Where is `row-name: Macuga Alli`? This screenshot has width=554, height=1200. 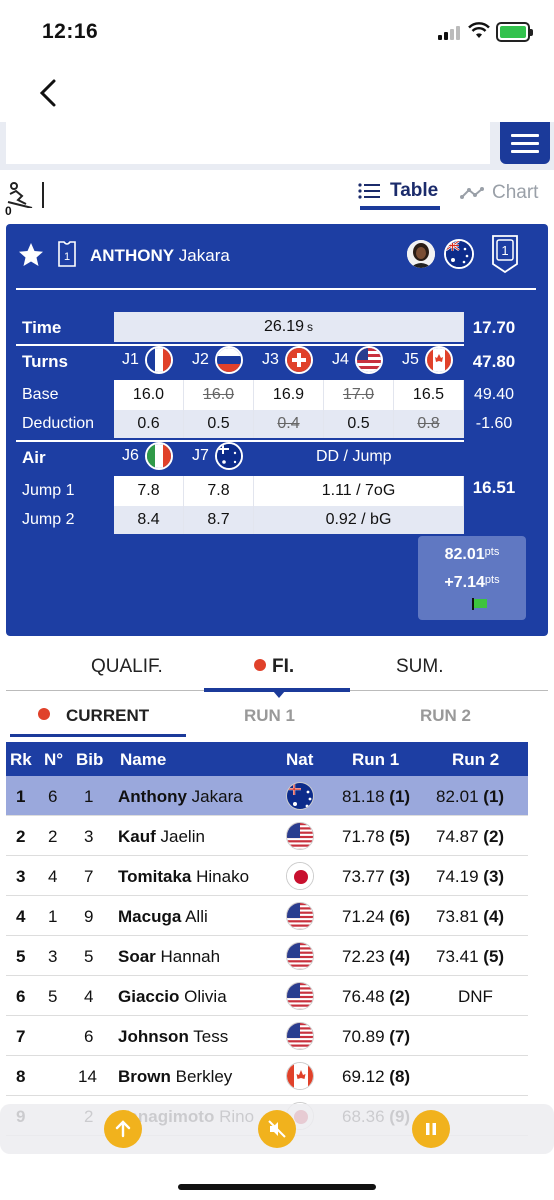
row-name: Macuga Alli is located at coordinates (163, 916).